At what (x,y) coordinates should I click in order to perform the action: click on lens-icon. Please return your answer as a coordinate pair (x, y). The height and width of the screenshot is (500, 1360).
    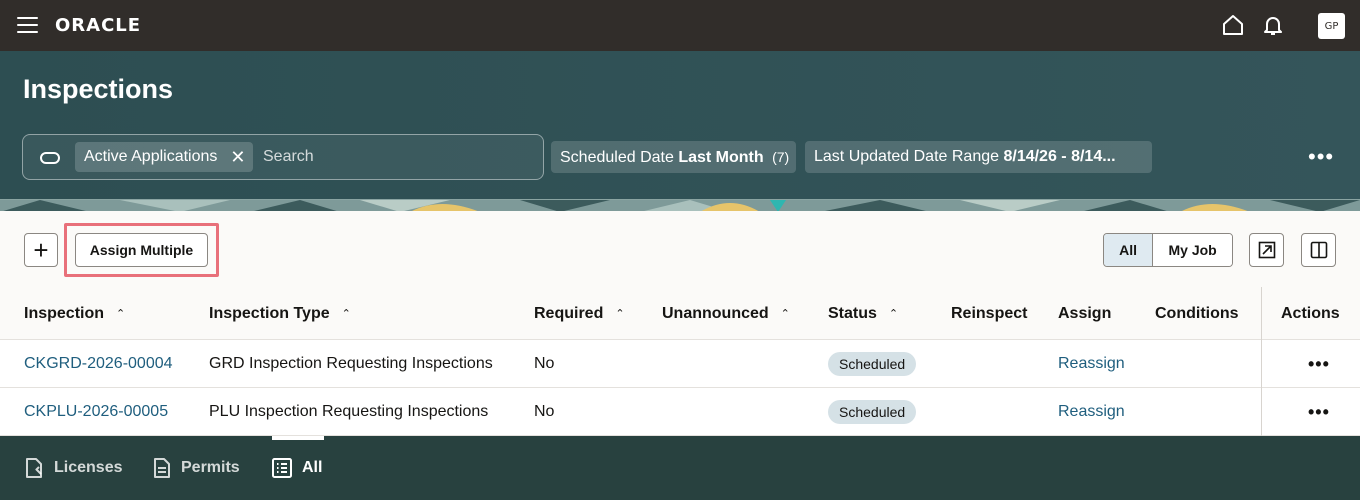
    Looking at the image, I should click on (50, 158).